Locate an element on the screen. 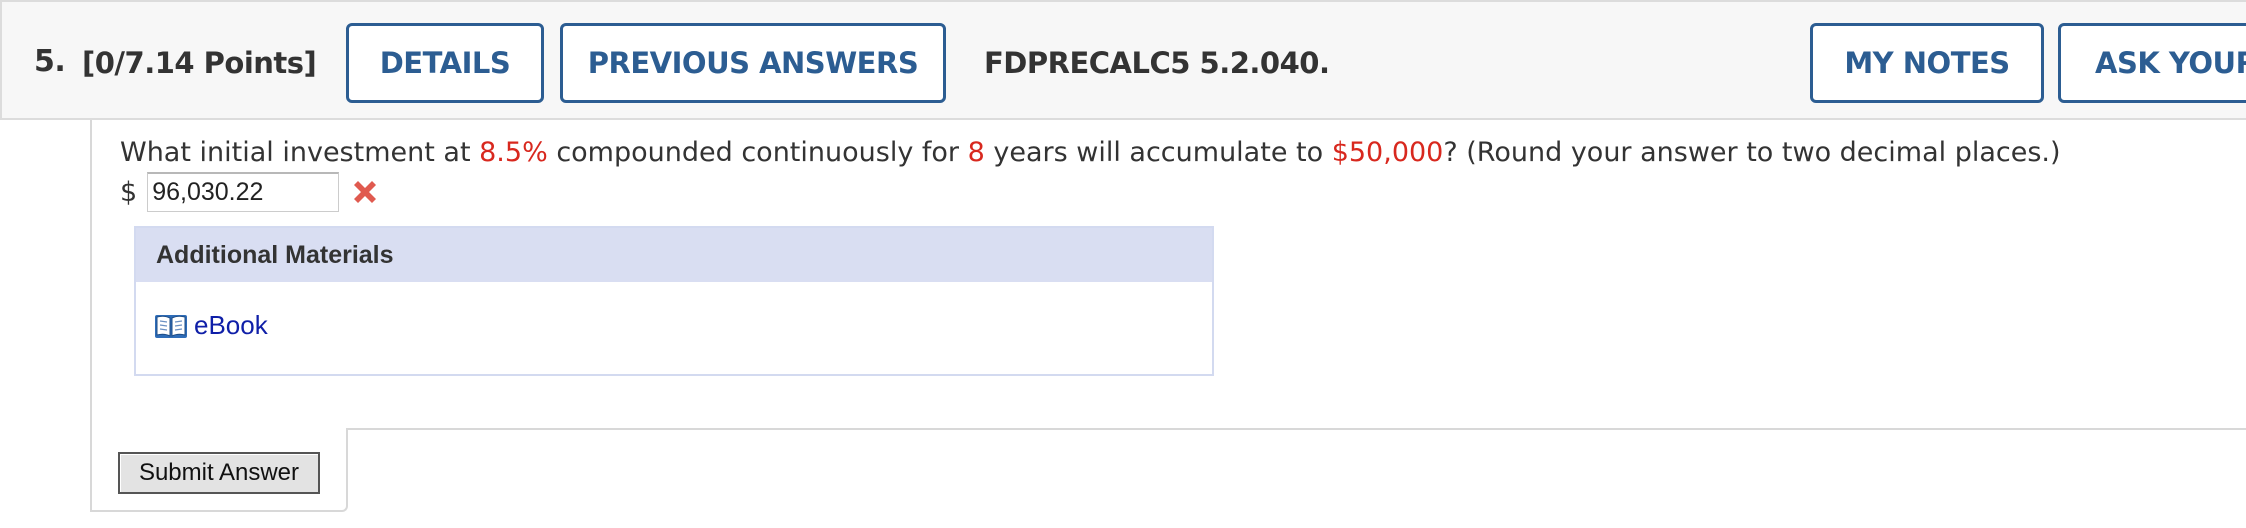  question-amount: $50,000 is located at coordinates (1387, 152).